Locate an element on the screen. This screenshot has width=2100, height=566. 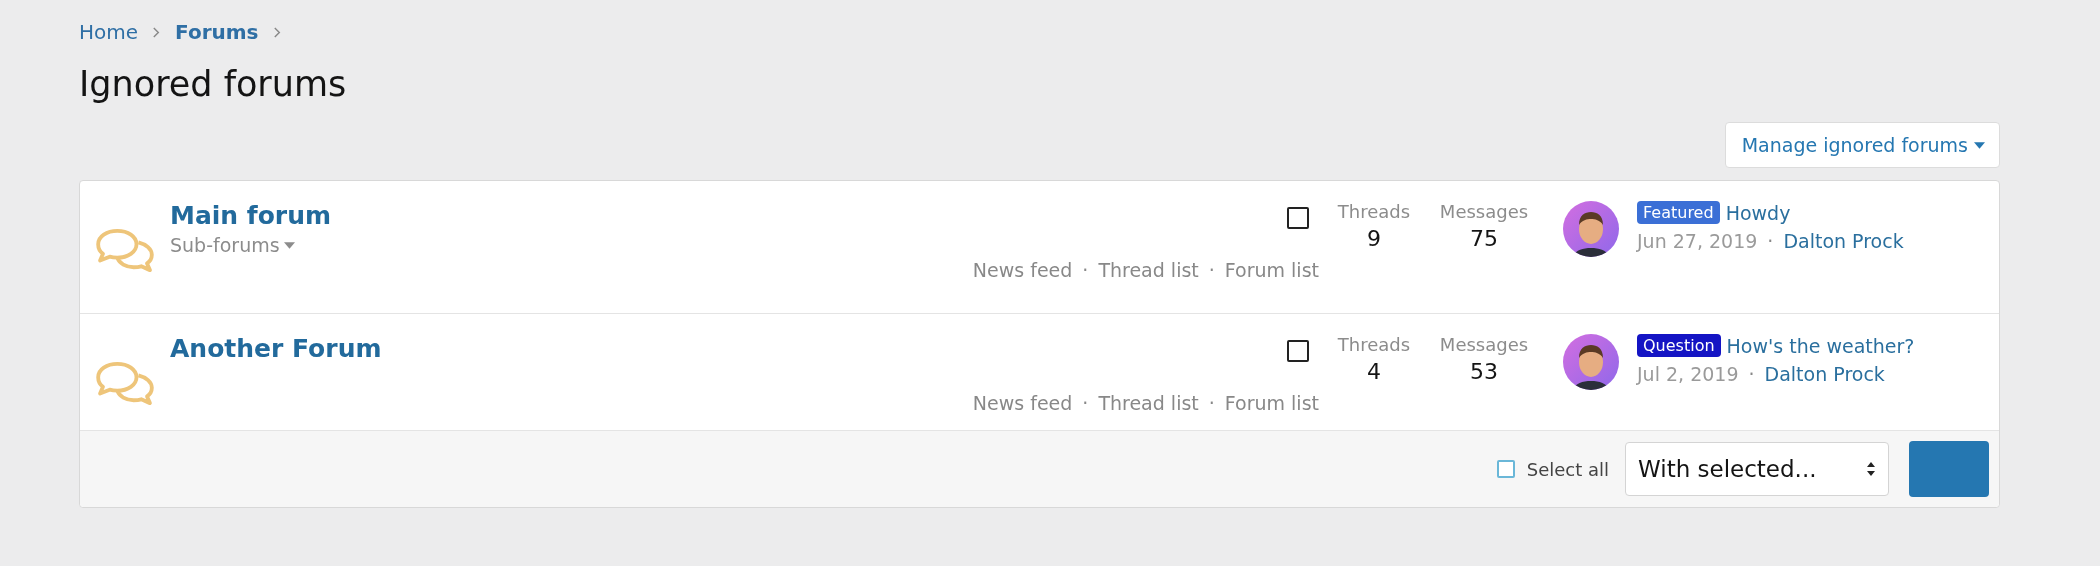
thread-title-link: How's the weather? is located at coordinates (1820, 345).